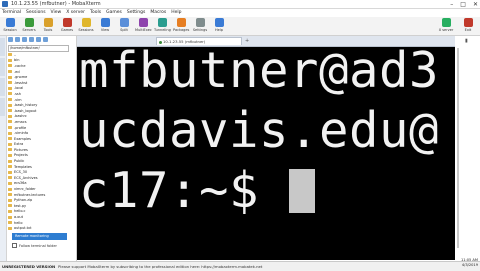 The height and width of the screenshot is (271, 480). I want to click on new-folder-icon, so click(24, 39).